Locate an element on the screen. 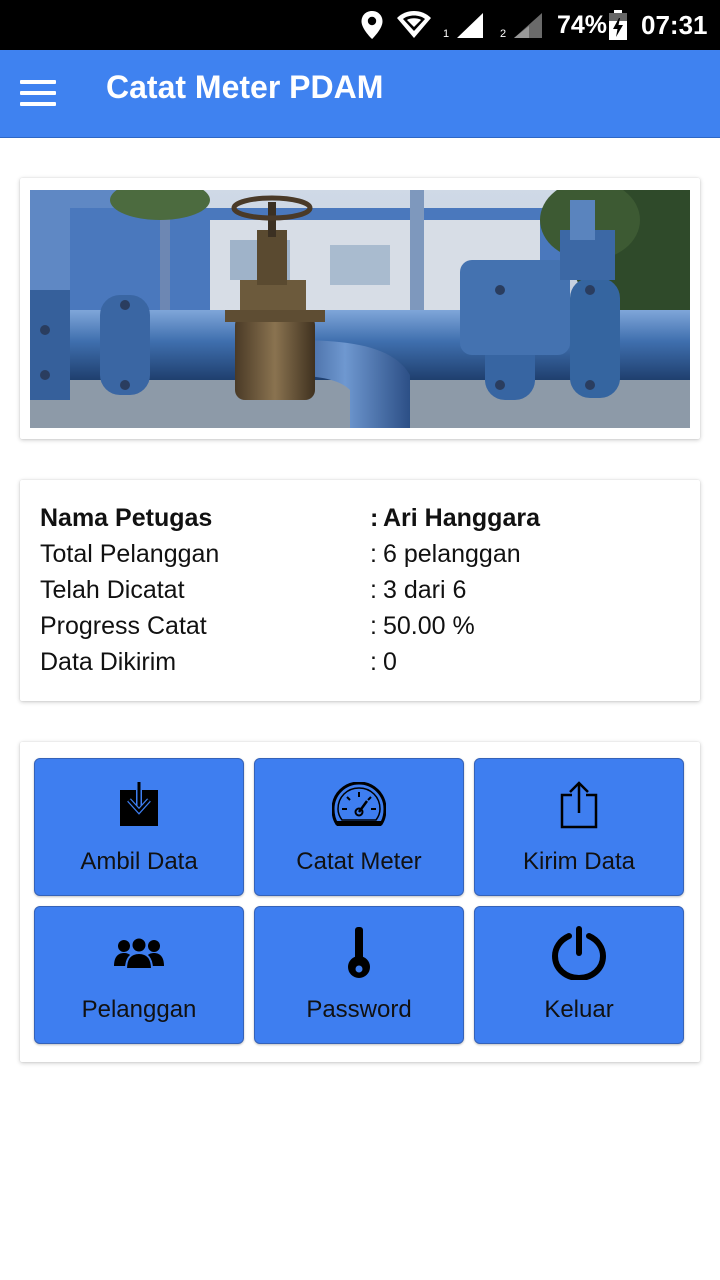 The image size is (720, 1280). info-label: Nama Petugas is located at coordinates (126, 518).